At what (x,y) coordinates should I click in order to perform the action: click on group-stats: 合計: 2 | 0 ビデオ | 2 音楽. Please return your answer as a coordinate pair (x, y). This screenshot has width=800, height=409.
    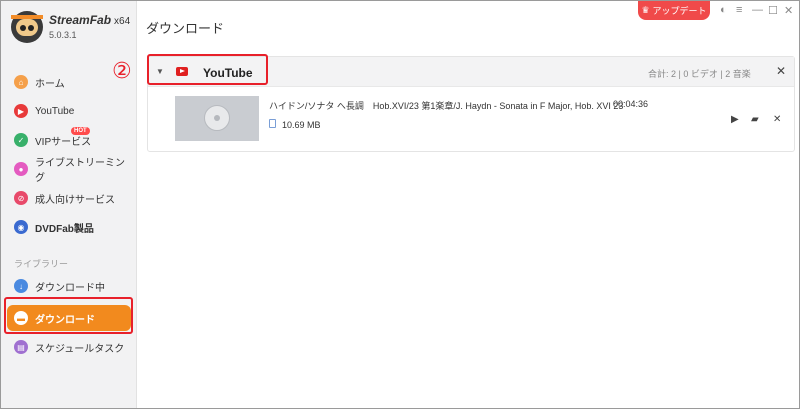
    Looking at the image, I should click on (699, 74).